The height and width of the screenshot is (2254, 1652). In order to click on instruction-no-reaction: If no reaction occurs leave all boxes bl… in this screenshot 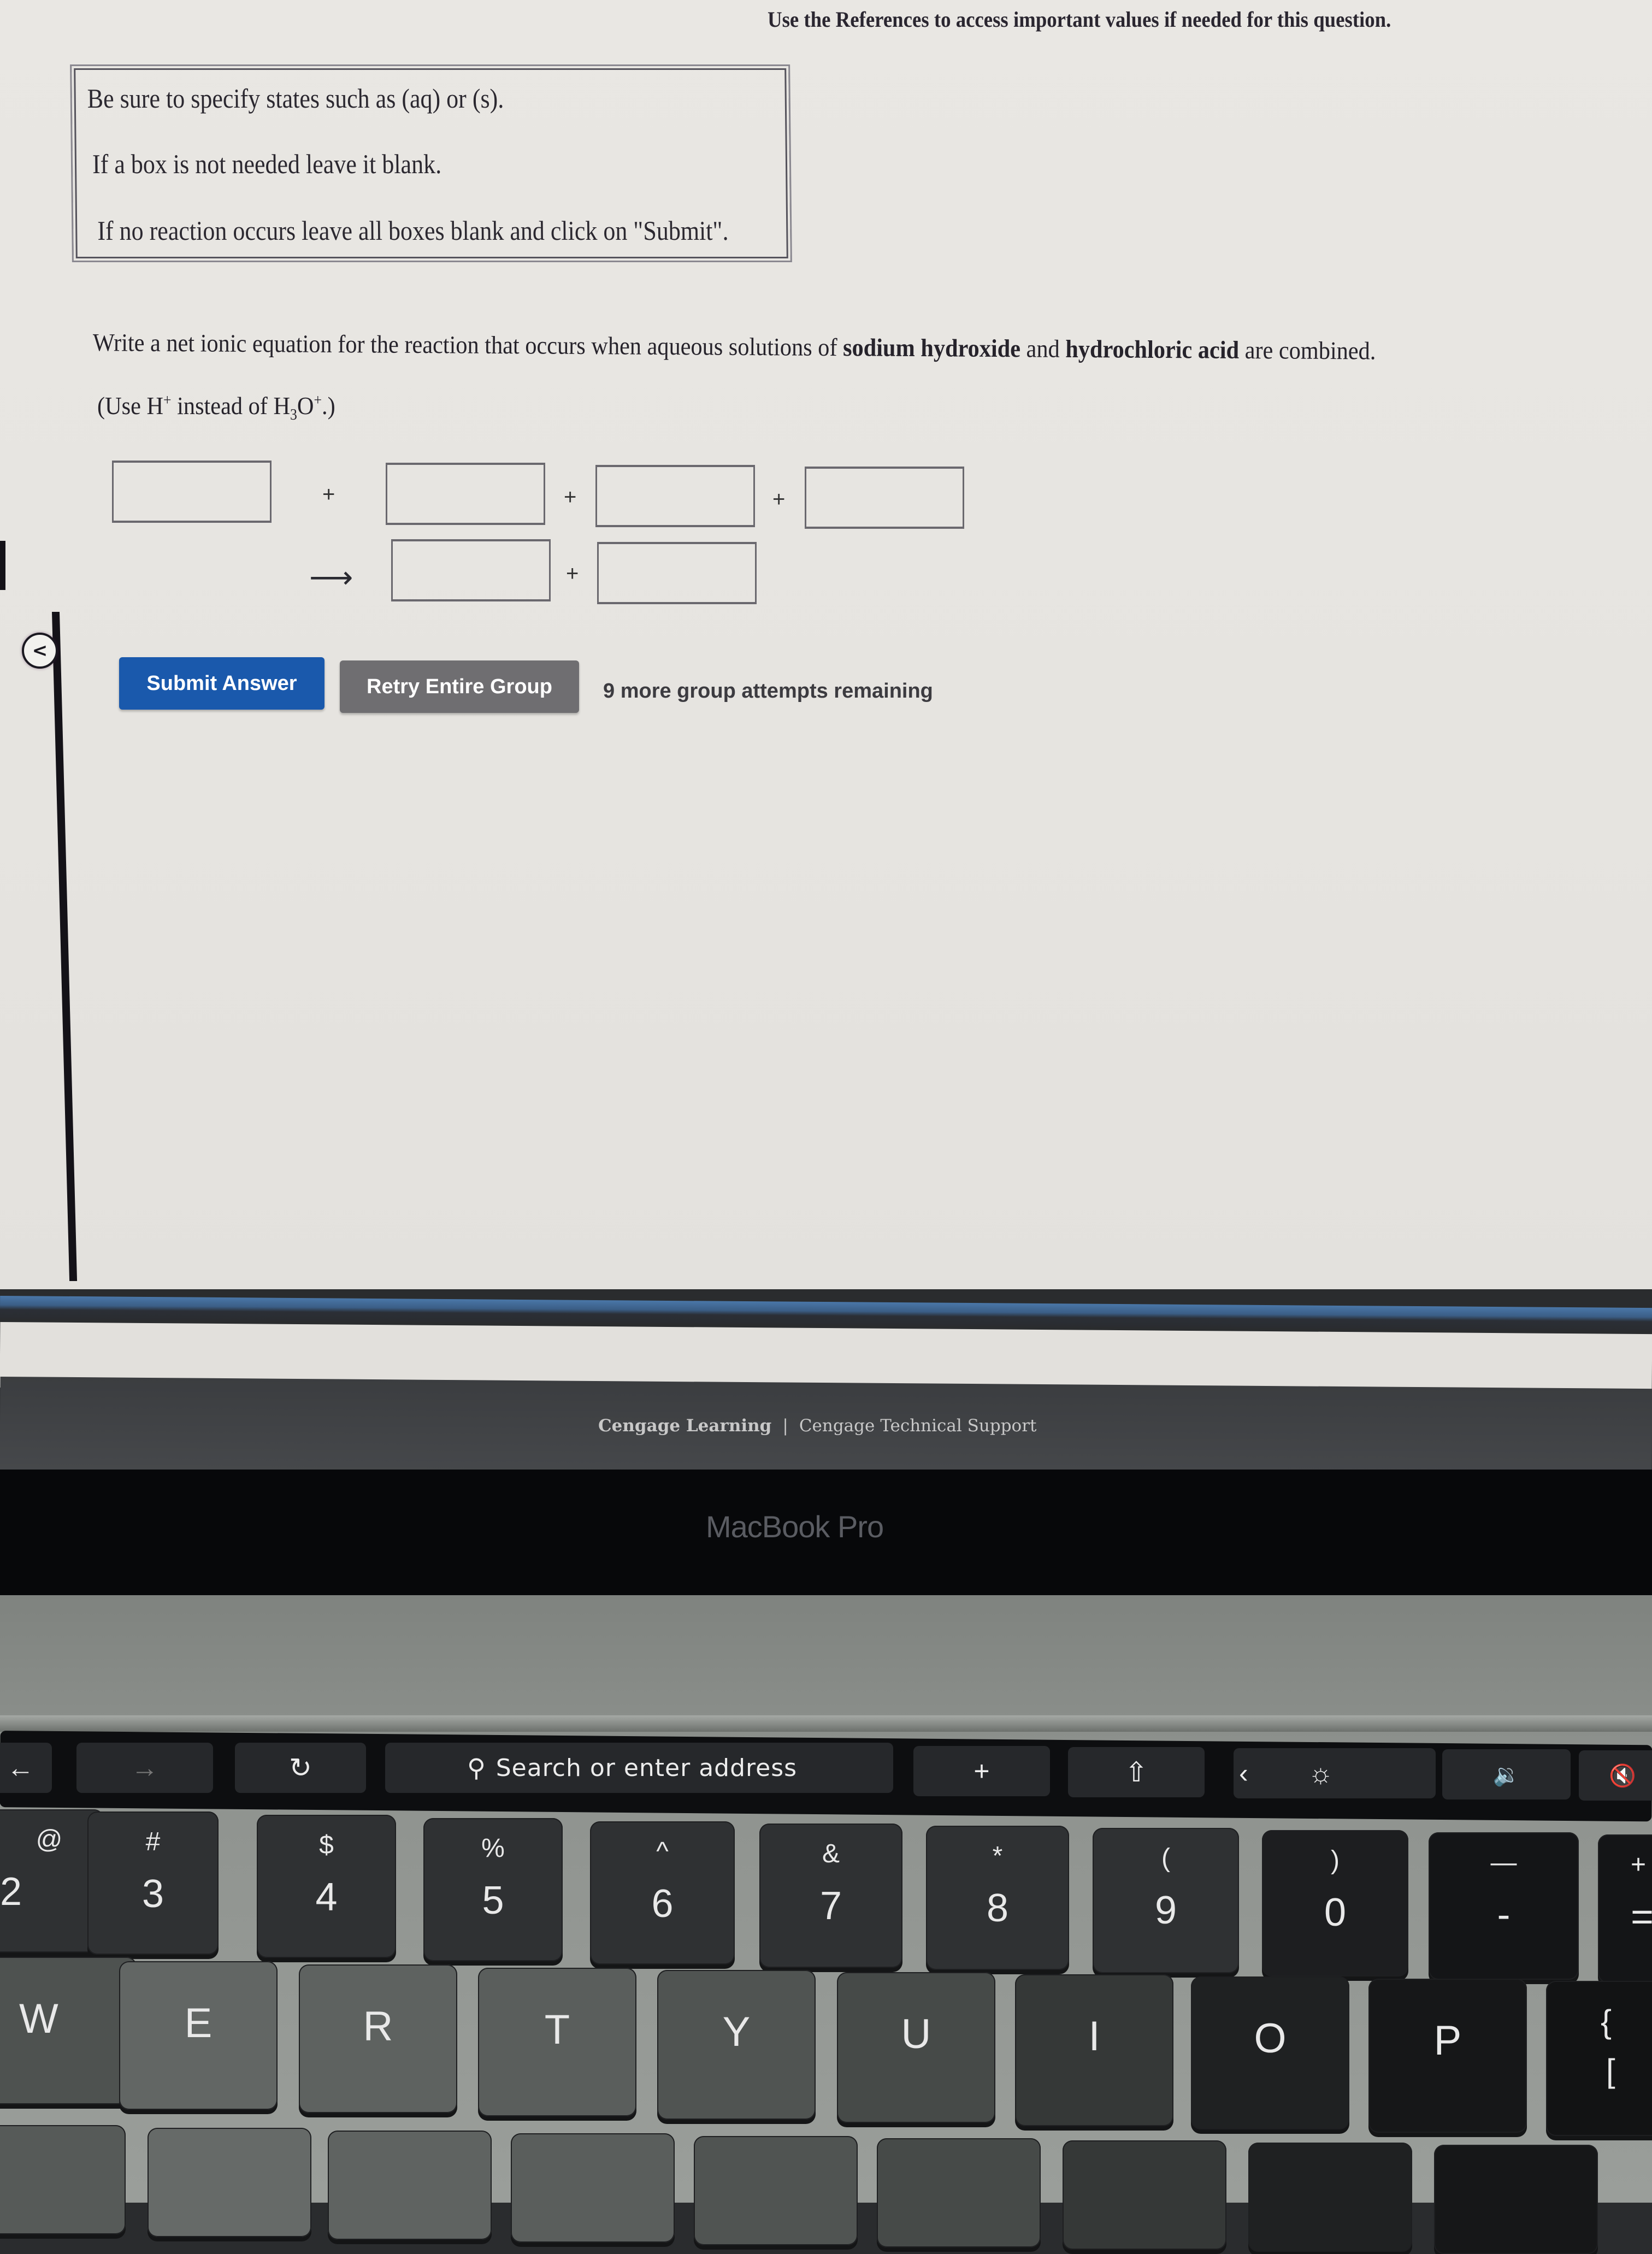, I will do `click(413, 230)`.